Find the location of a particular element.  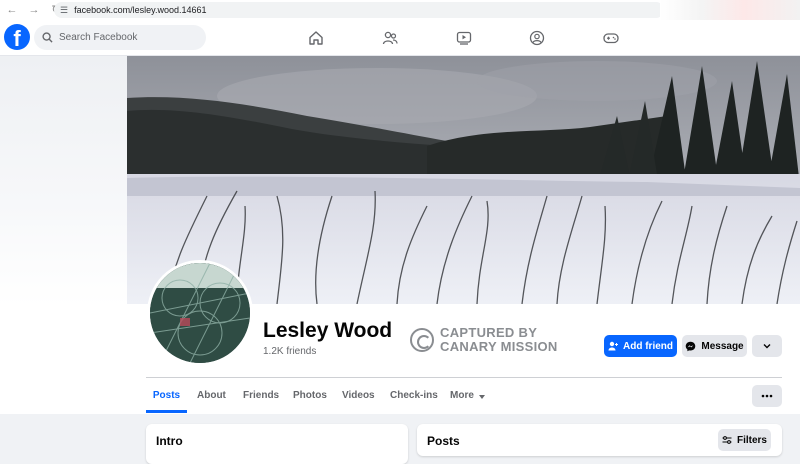

filters-button: Filters is located at coordinates (744, 440).